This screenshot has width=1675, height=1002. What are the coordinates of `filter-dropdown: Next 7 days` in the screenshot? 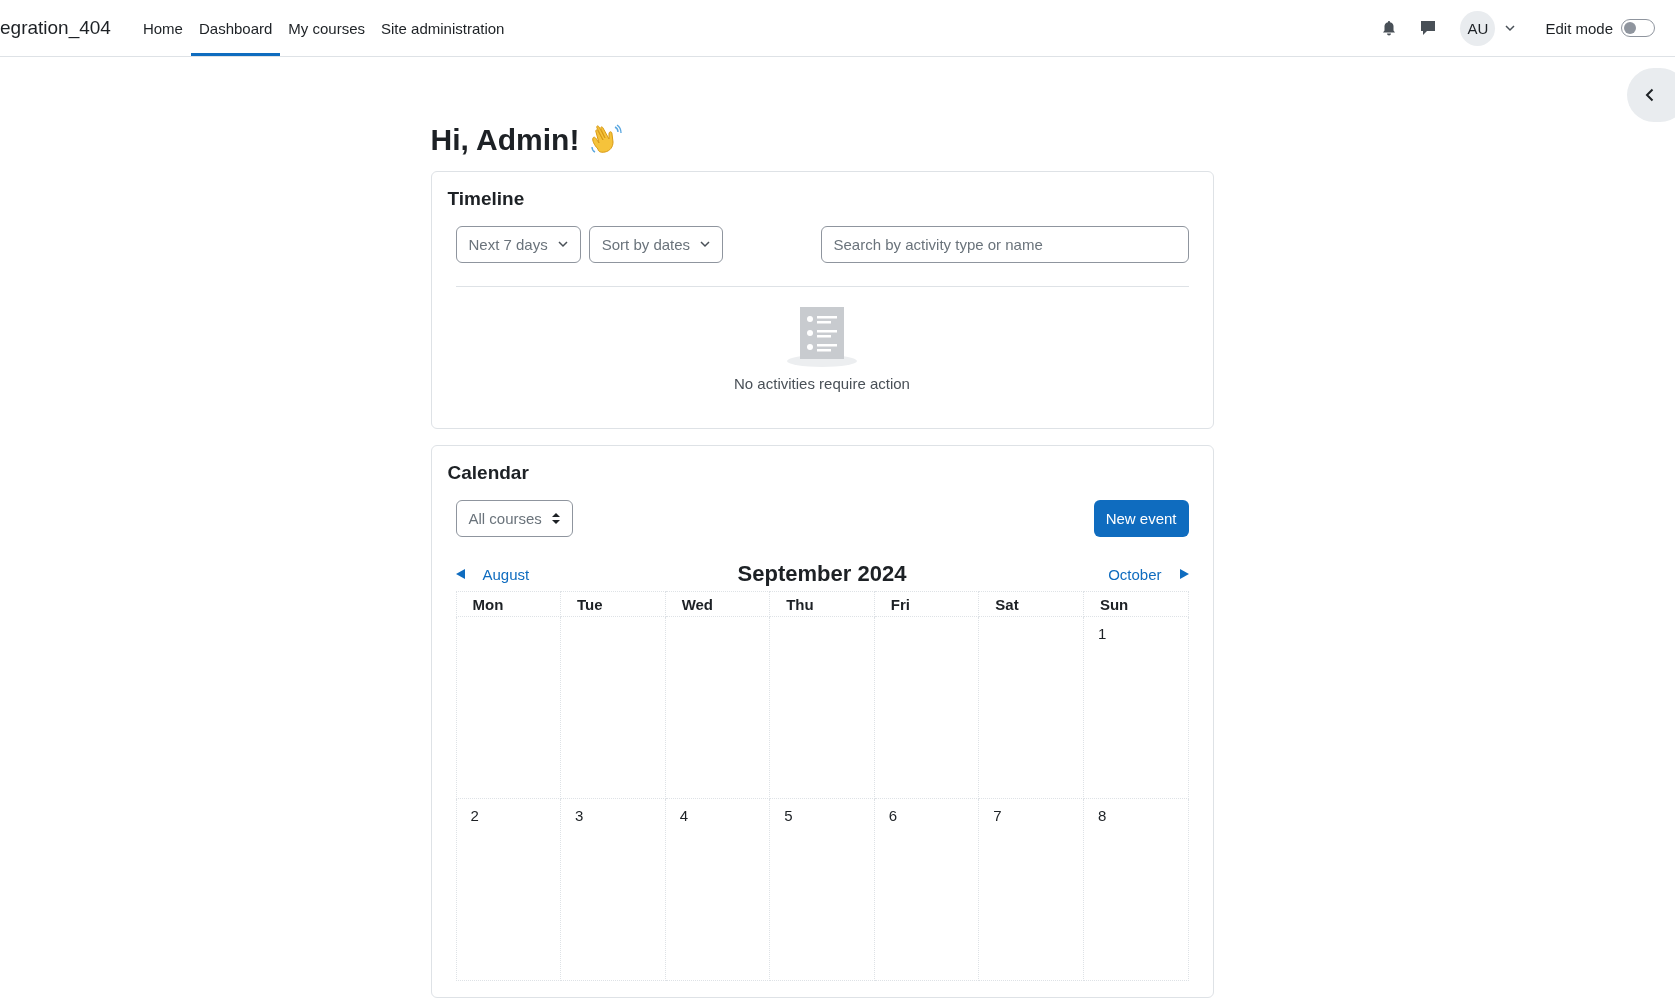 It's located at (518, 244).